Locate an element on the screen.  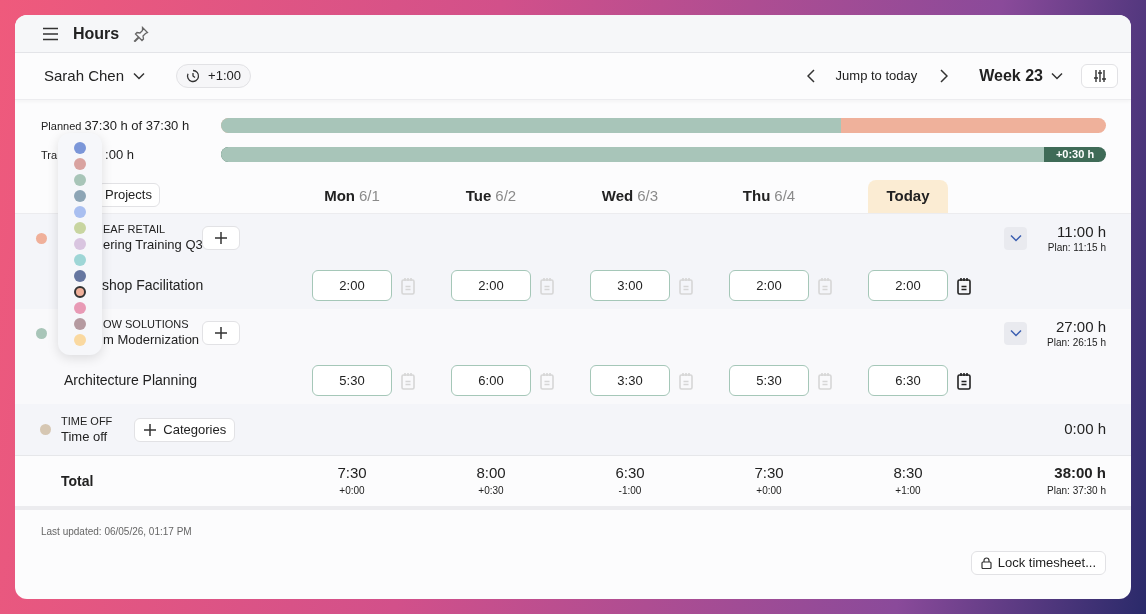
day-header: Mon 6/1 is located at coordinates (352, 196).